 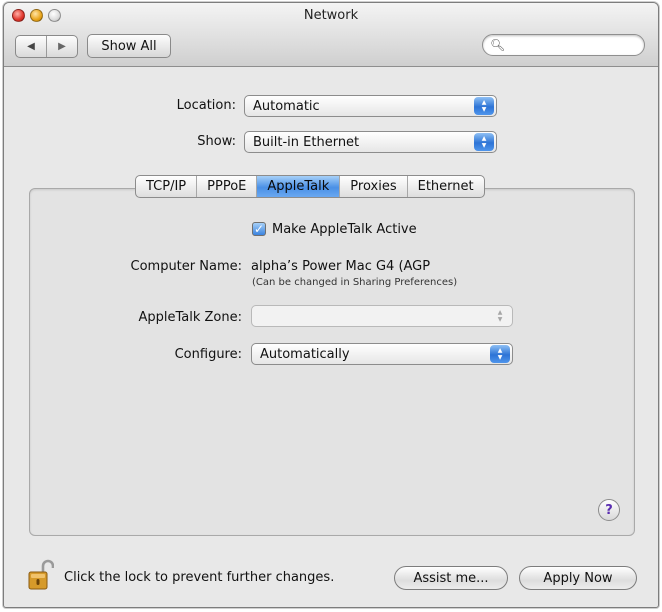 I want to click on back-forward-control: ◀ ▶, so click(x=46, y=46).